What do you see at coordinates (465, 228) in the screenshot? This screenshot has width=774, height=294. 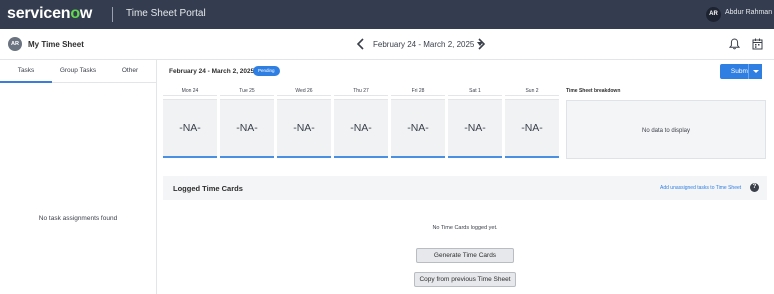 I see `no-time-cards-message: No Time Cards logged yet.` at bounding box center [465, 228].